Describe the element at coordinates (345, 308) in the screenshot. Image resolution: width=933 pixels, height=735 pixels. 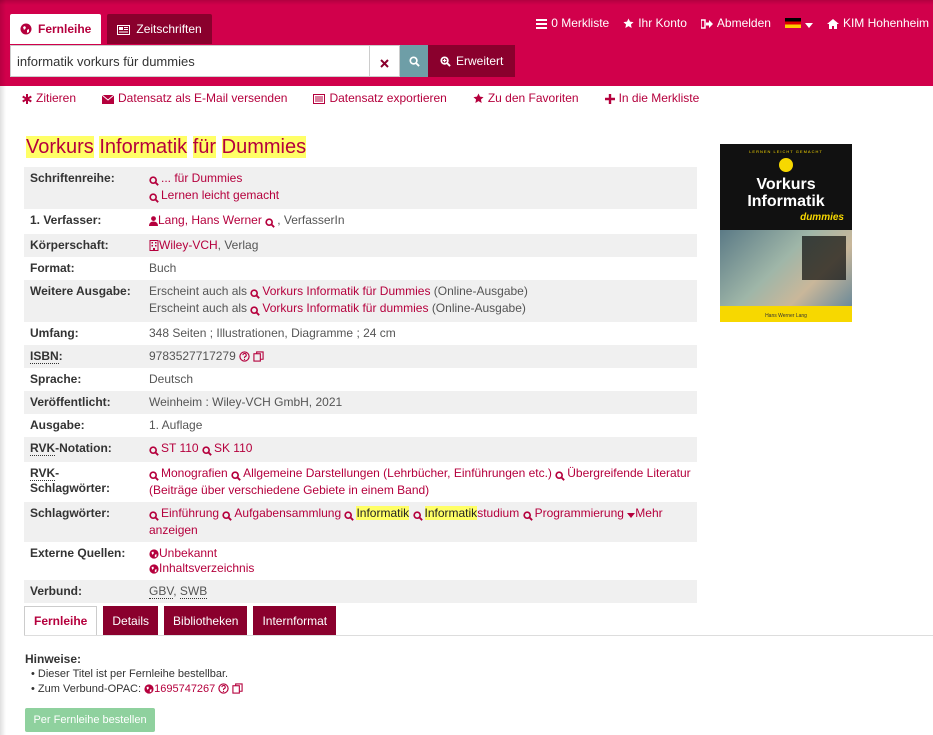
I see `edition-title: Vorkurs Informatik für dummies` at that location.